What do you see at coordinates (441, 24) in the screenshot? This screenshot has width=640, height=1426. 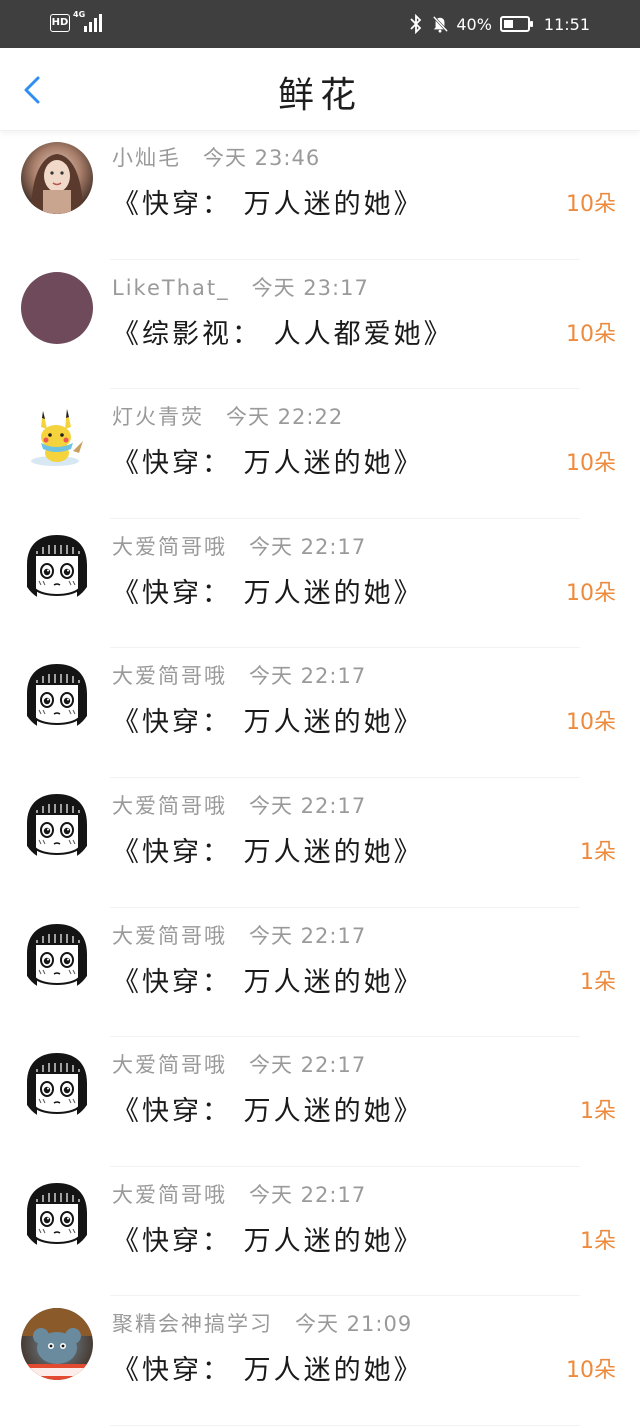 I see `mute-bell-icon` at bounding box center [441, 24].